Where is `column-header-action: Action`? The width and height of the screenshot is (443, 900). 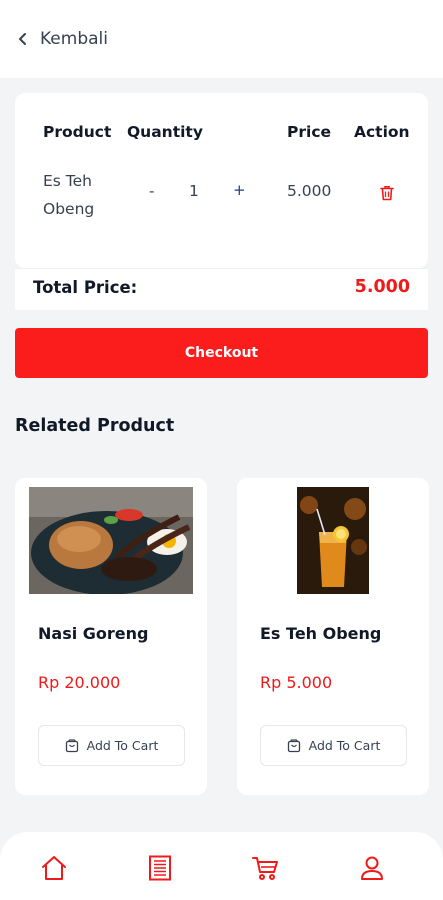 column-header-action: Action is located at coordinates (382, 132).